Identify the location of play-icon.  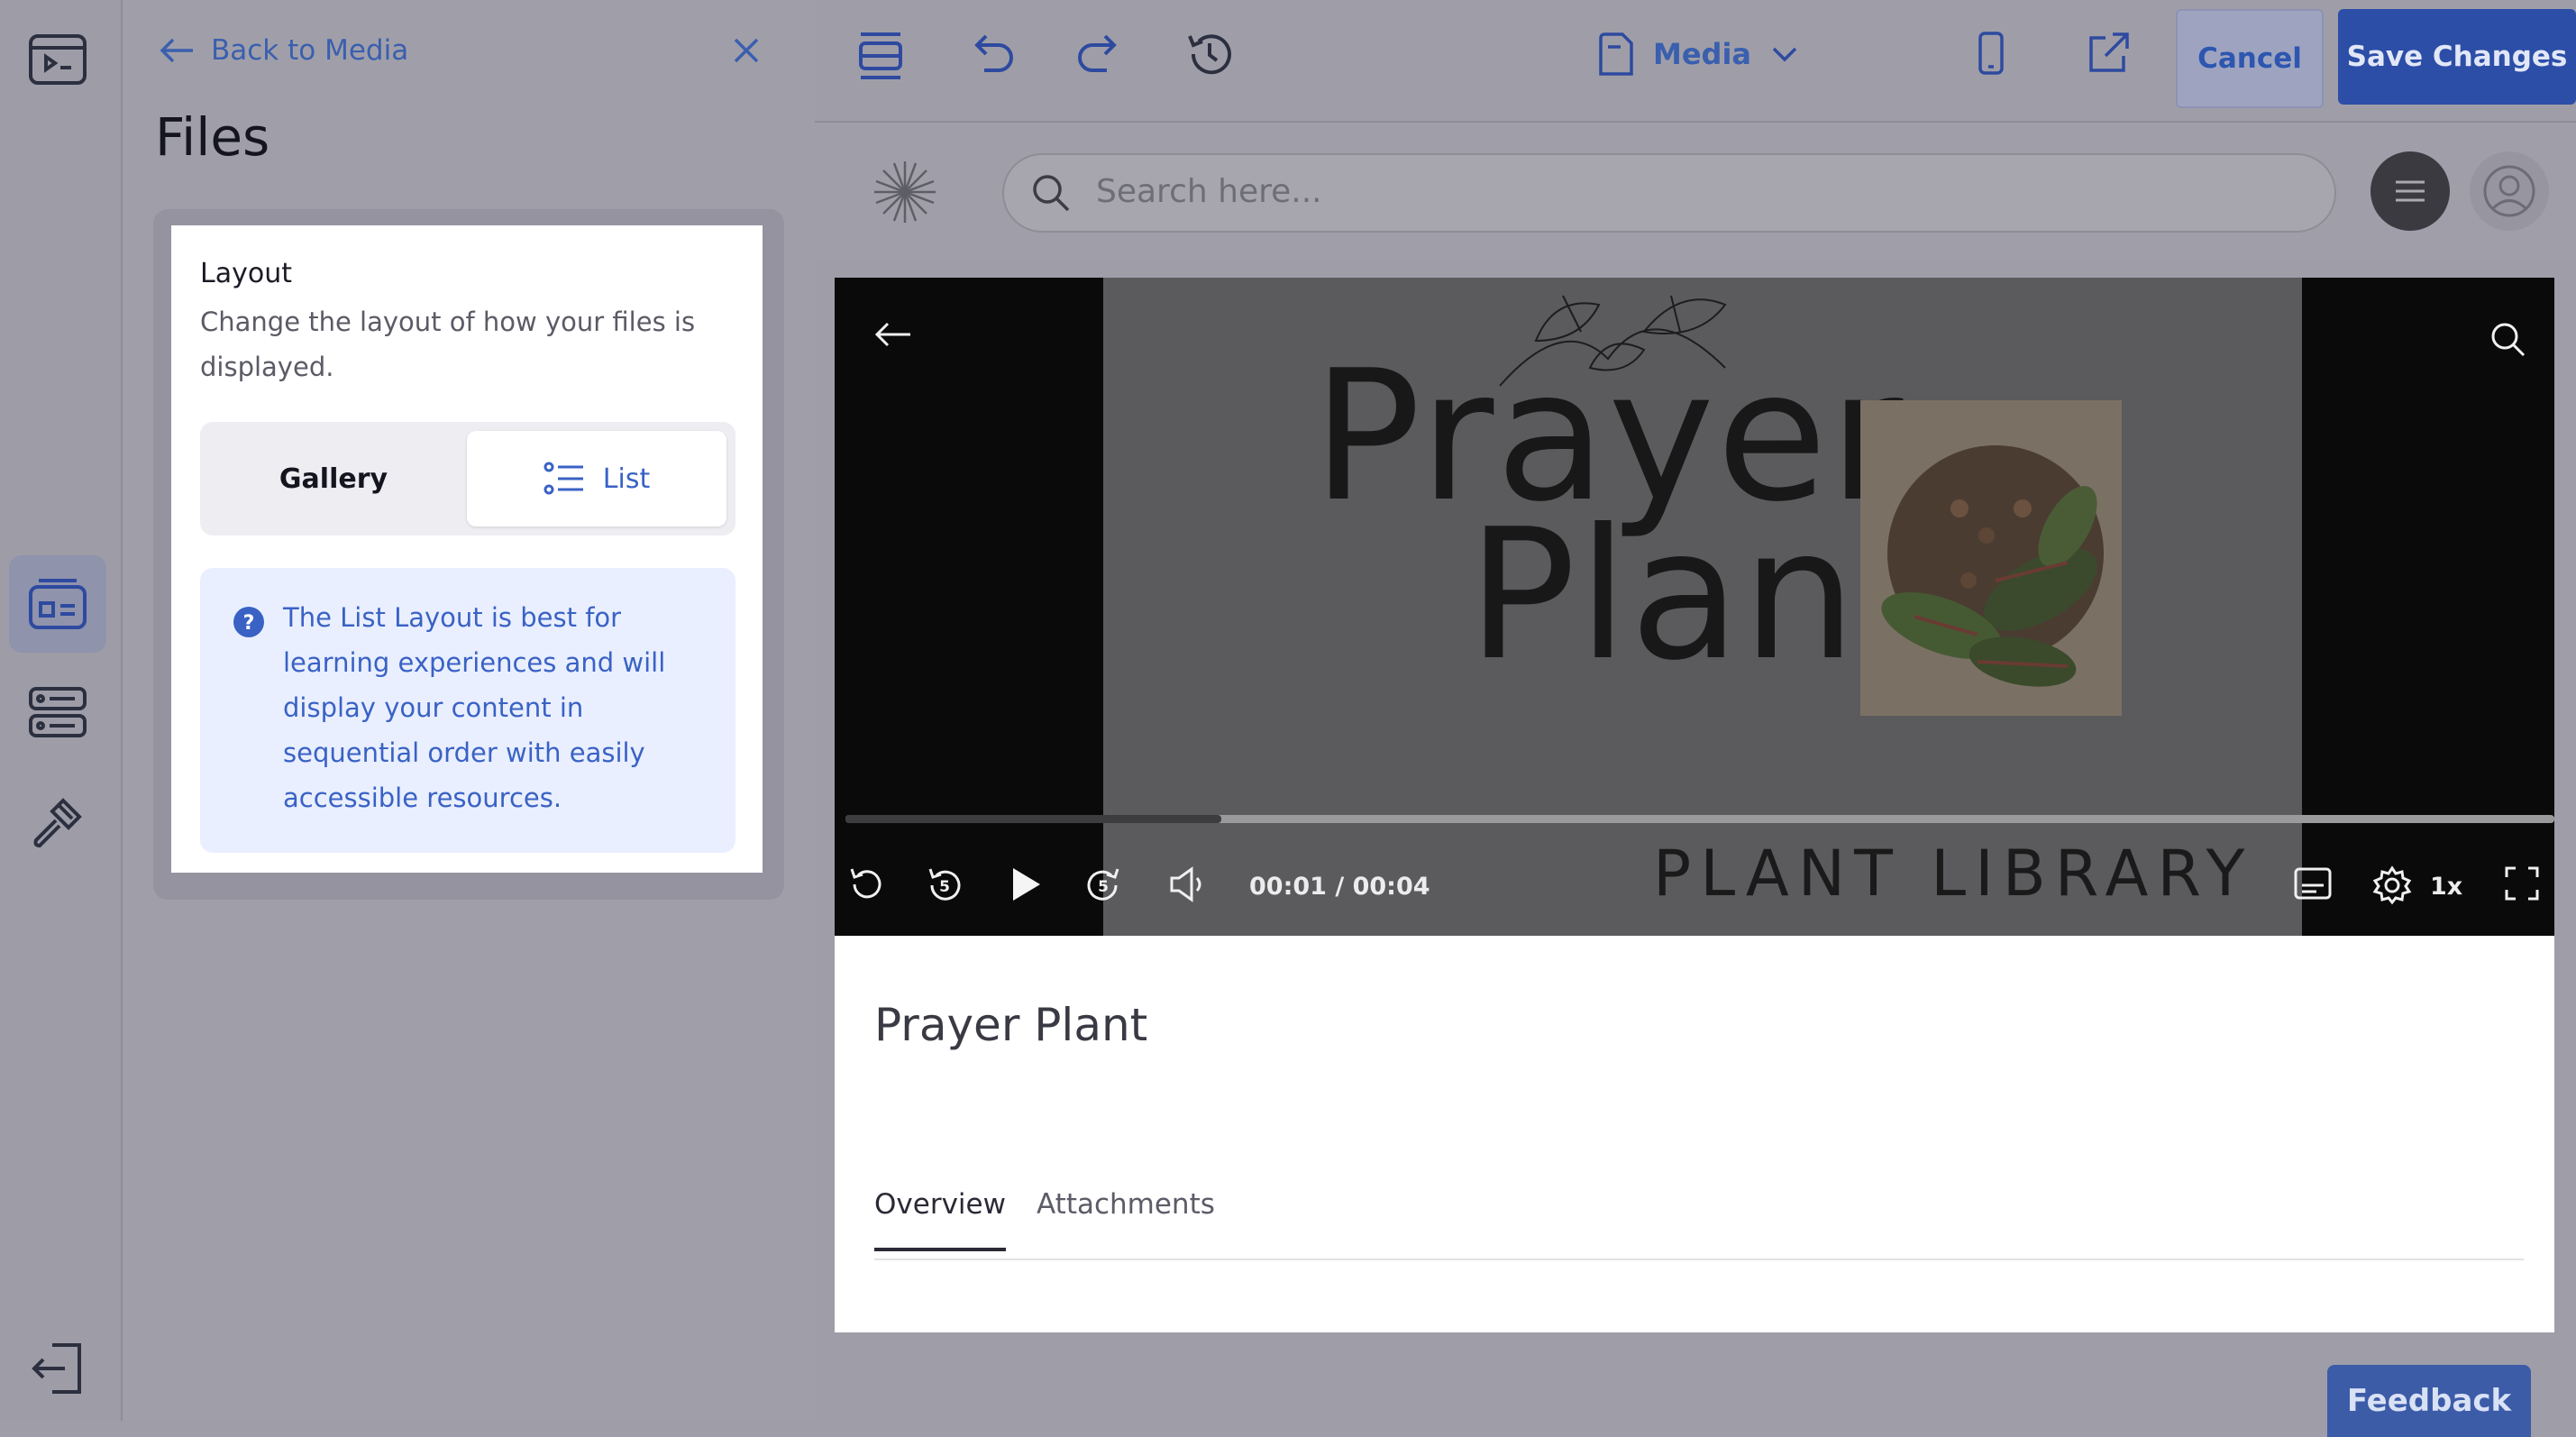
(1026, 884).